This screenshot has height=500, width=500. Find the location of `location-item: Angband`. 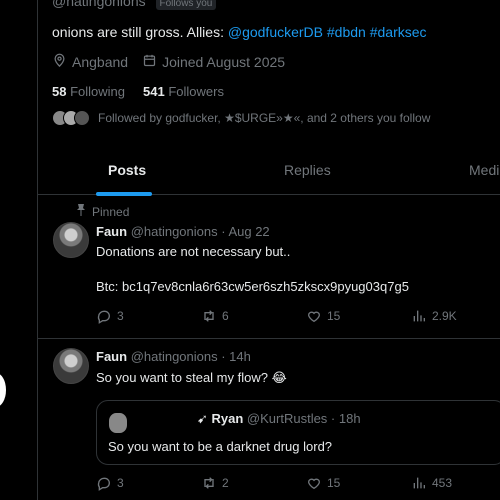

location-item: Angband is located at coordinates (90, 62).